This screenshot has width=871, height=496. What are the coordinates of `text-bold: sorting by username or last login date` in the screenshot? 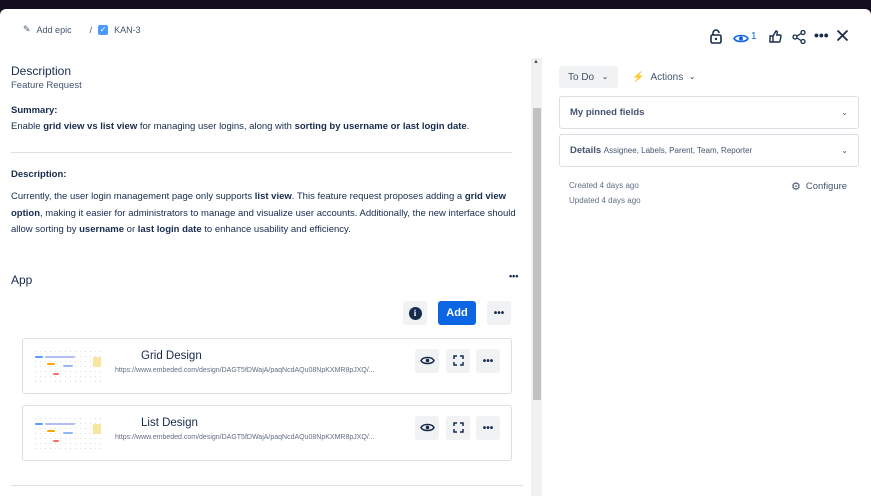 It's located at (380, 126).